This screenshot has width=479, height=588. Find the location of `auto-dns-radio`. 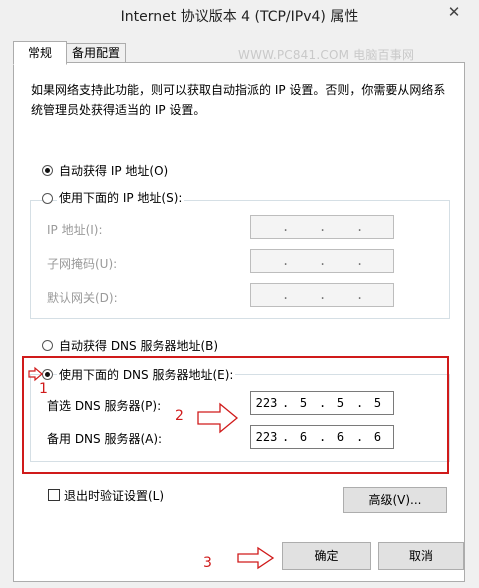

auto-dns-radio is located at coordinates (47, 345).